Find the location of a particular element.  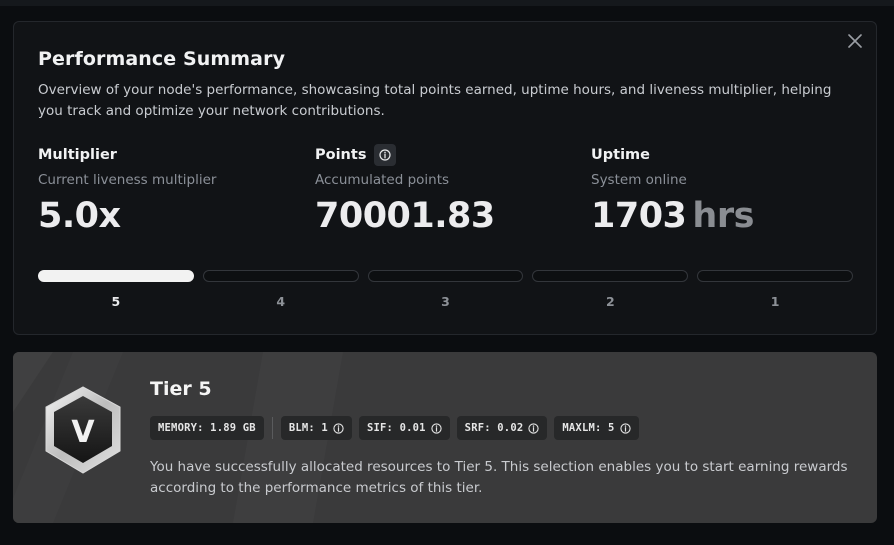

metric-label: Multiplier is located at coordinates (168, 155).